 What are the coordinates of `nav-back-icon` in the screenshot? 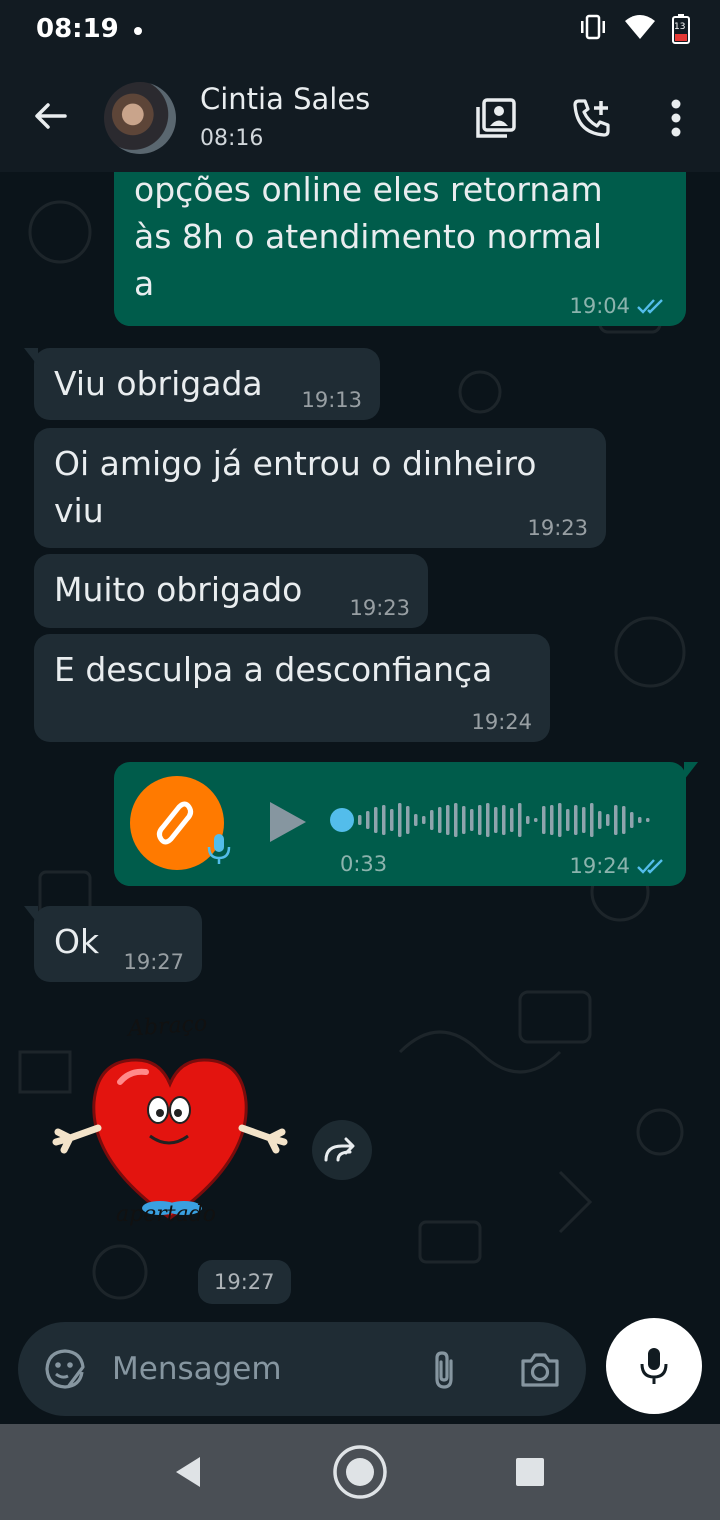 It's located at (188, 1472).